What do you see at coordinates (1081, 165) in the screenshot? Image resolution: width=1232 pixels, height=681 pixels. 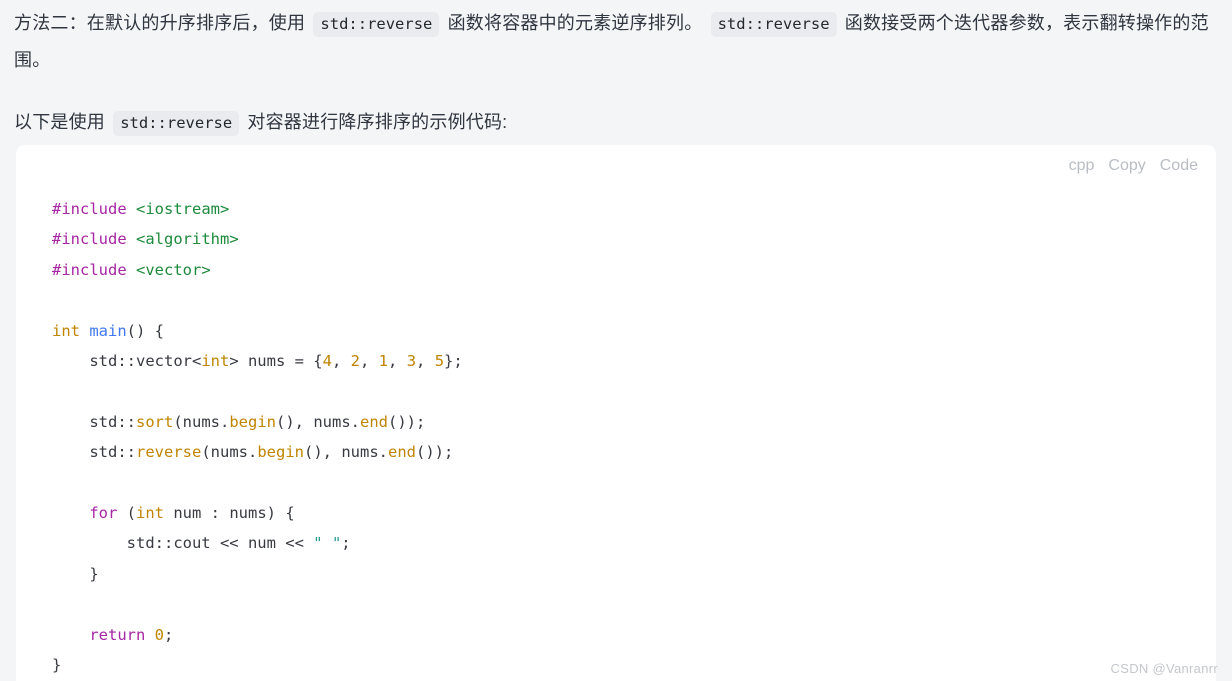 I see `code-language-label: cpp` at bounding box center [1081, 165].